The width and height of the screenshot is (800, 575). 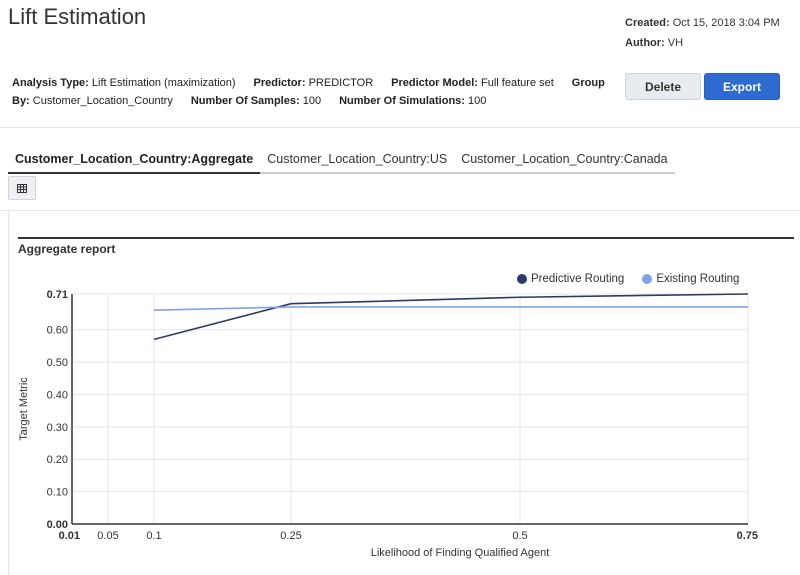 I want to click on series-line-existing, so click(x=450, y=308).